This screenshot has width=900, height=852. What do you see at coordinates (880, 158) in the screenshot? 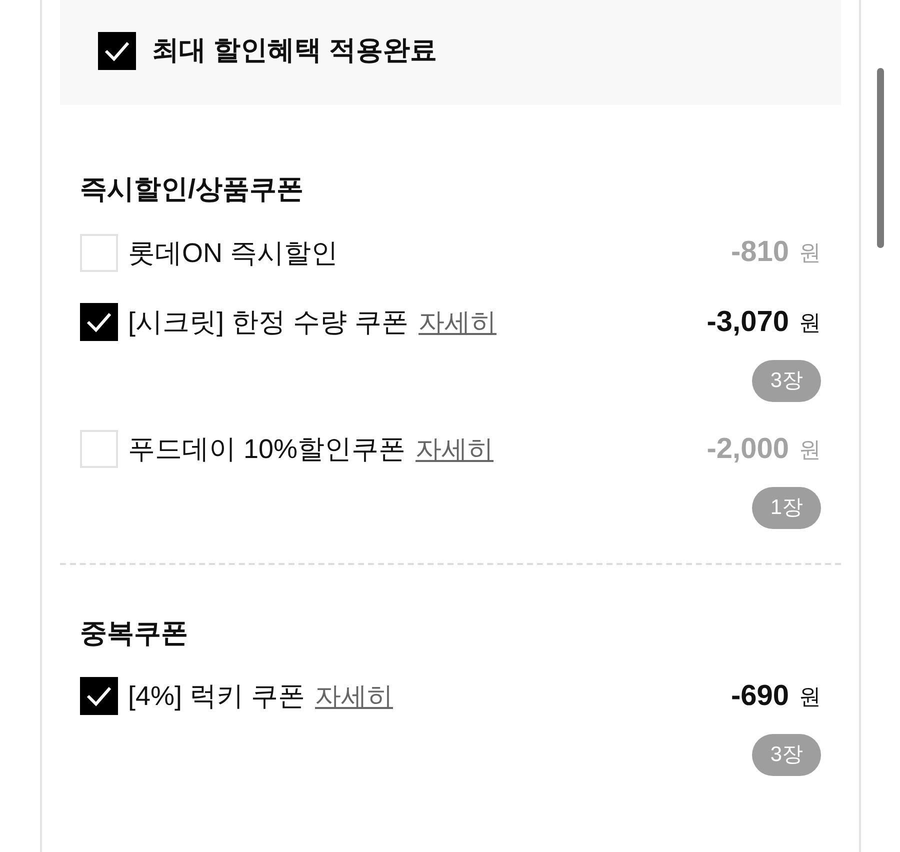
I see `scrollbar-thumb` at bounding box center [880, 158].